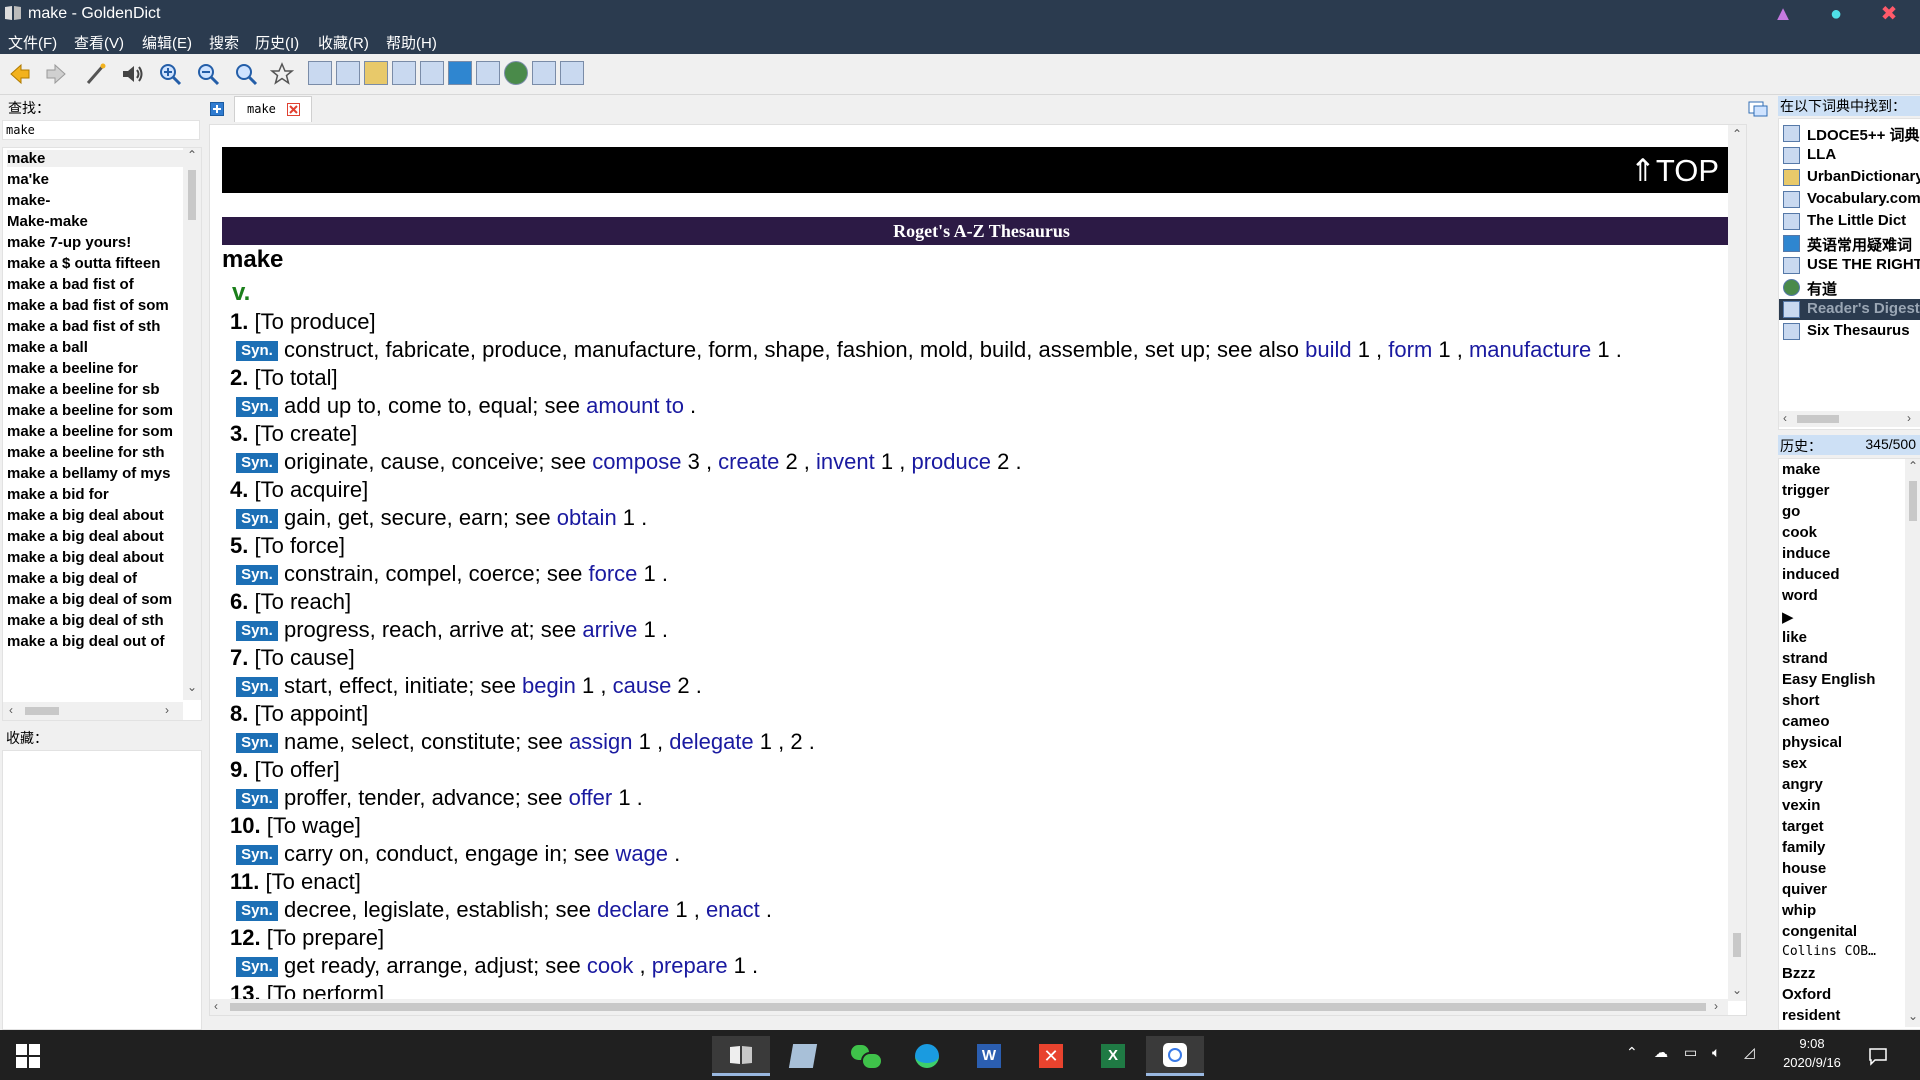 The width and height of the screenshot is (1920, 1080). I want to click on word-list-item: make 7-up yours!, so click(95, 242).